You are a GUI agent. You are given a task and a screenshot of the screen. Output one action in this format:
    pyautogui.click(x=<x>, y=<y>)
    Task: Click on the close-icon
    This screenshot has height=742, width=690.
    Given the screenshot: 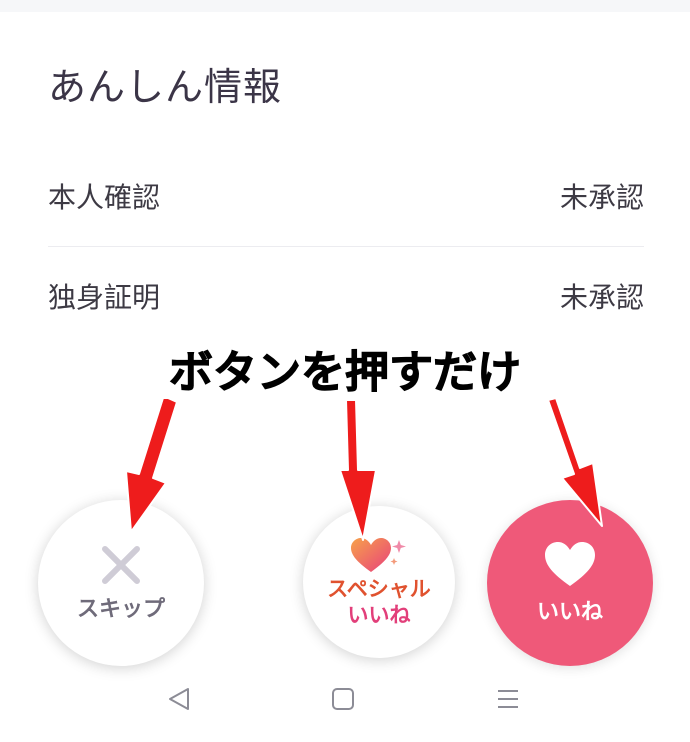 What is the action you would take?
    pyautogui.click(x=121, y=565)
    